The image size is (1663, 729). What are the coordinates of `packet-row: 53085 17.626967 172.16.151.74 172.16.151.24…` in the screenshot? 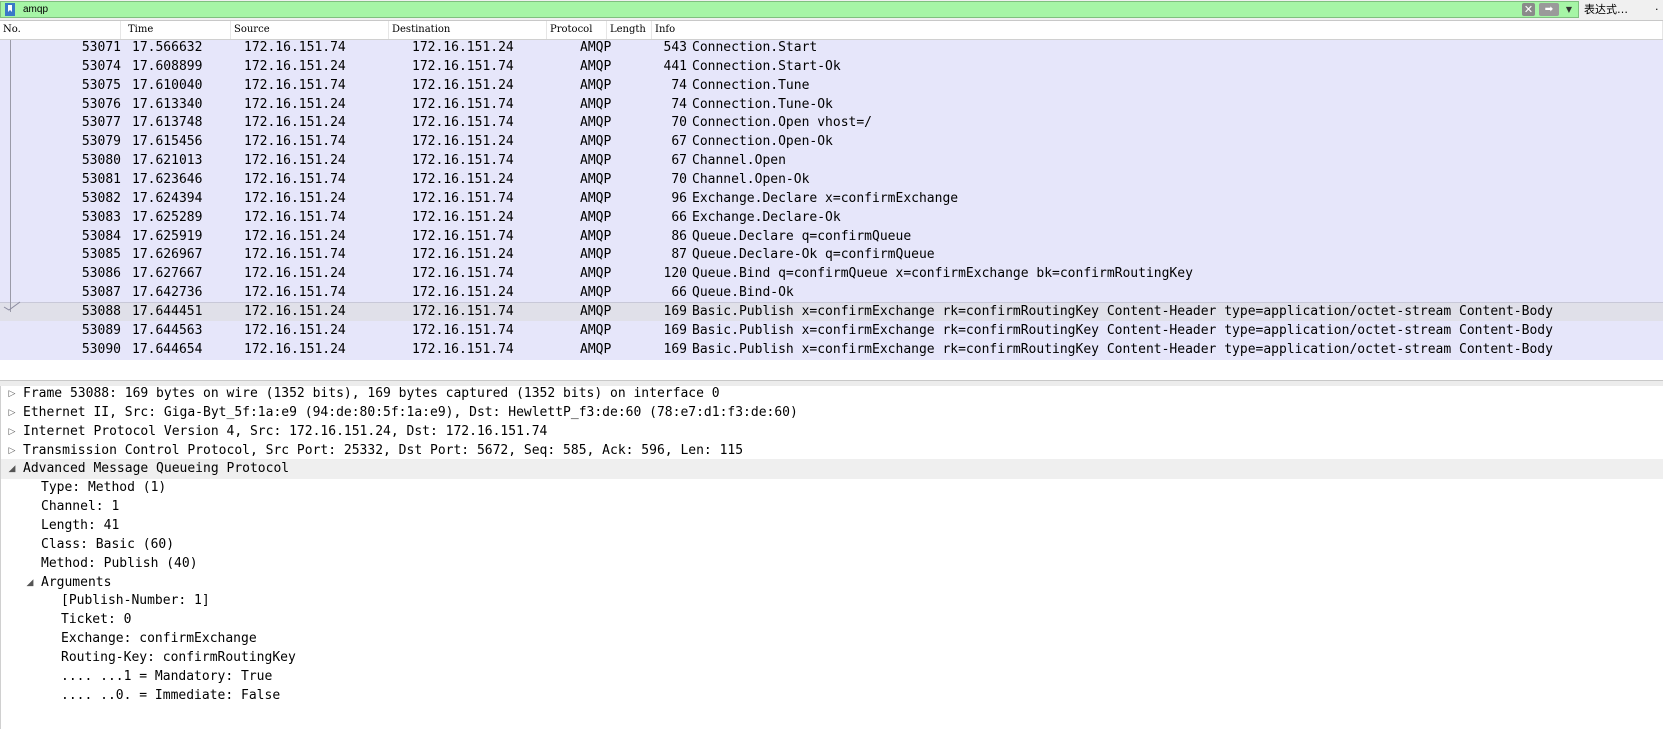 It's located at (831, 255).